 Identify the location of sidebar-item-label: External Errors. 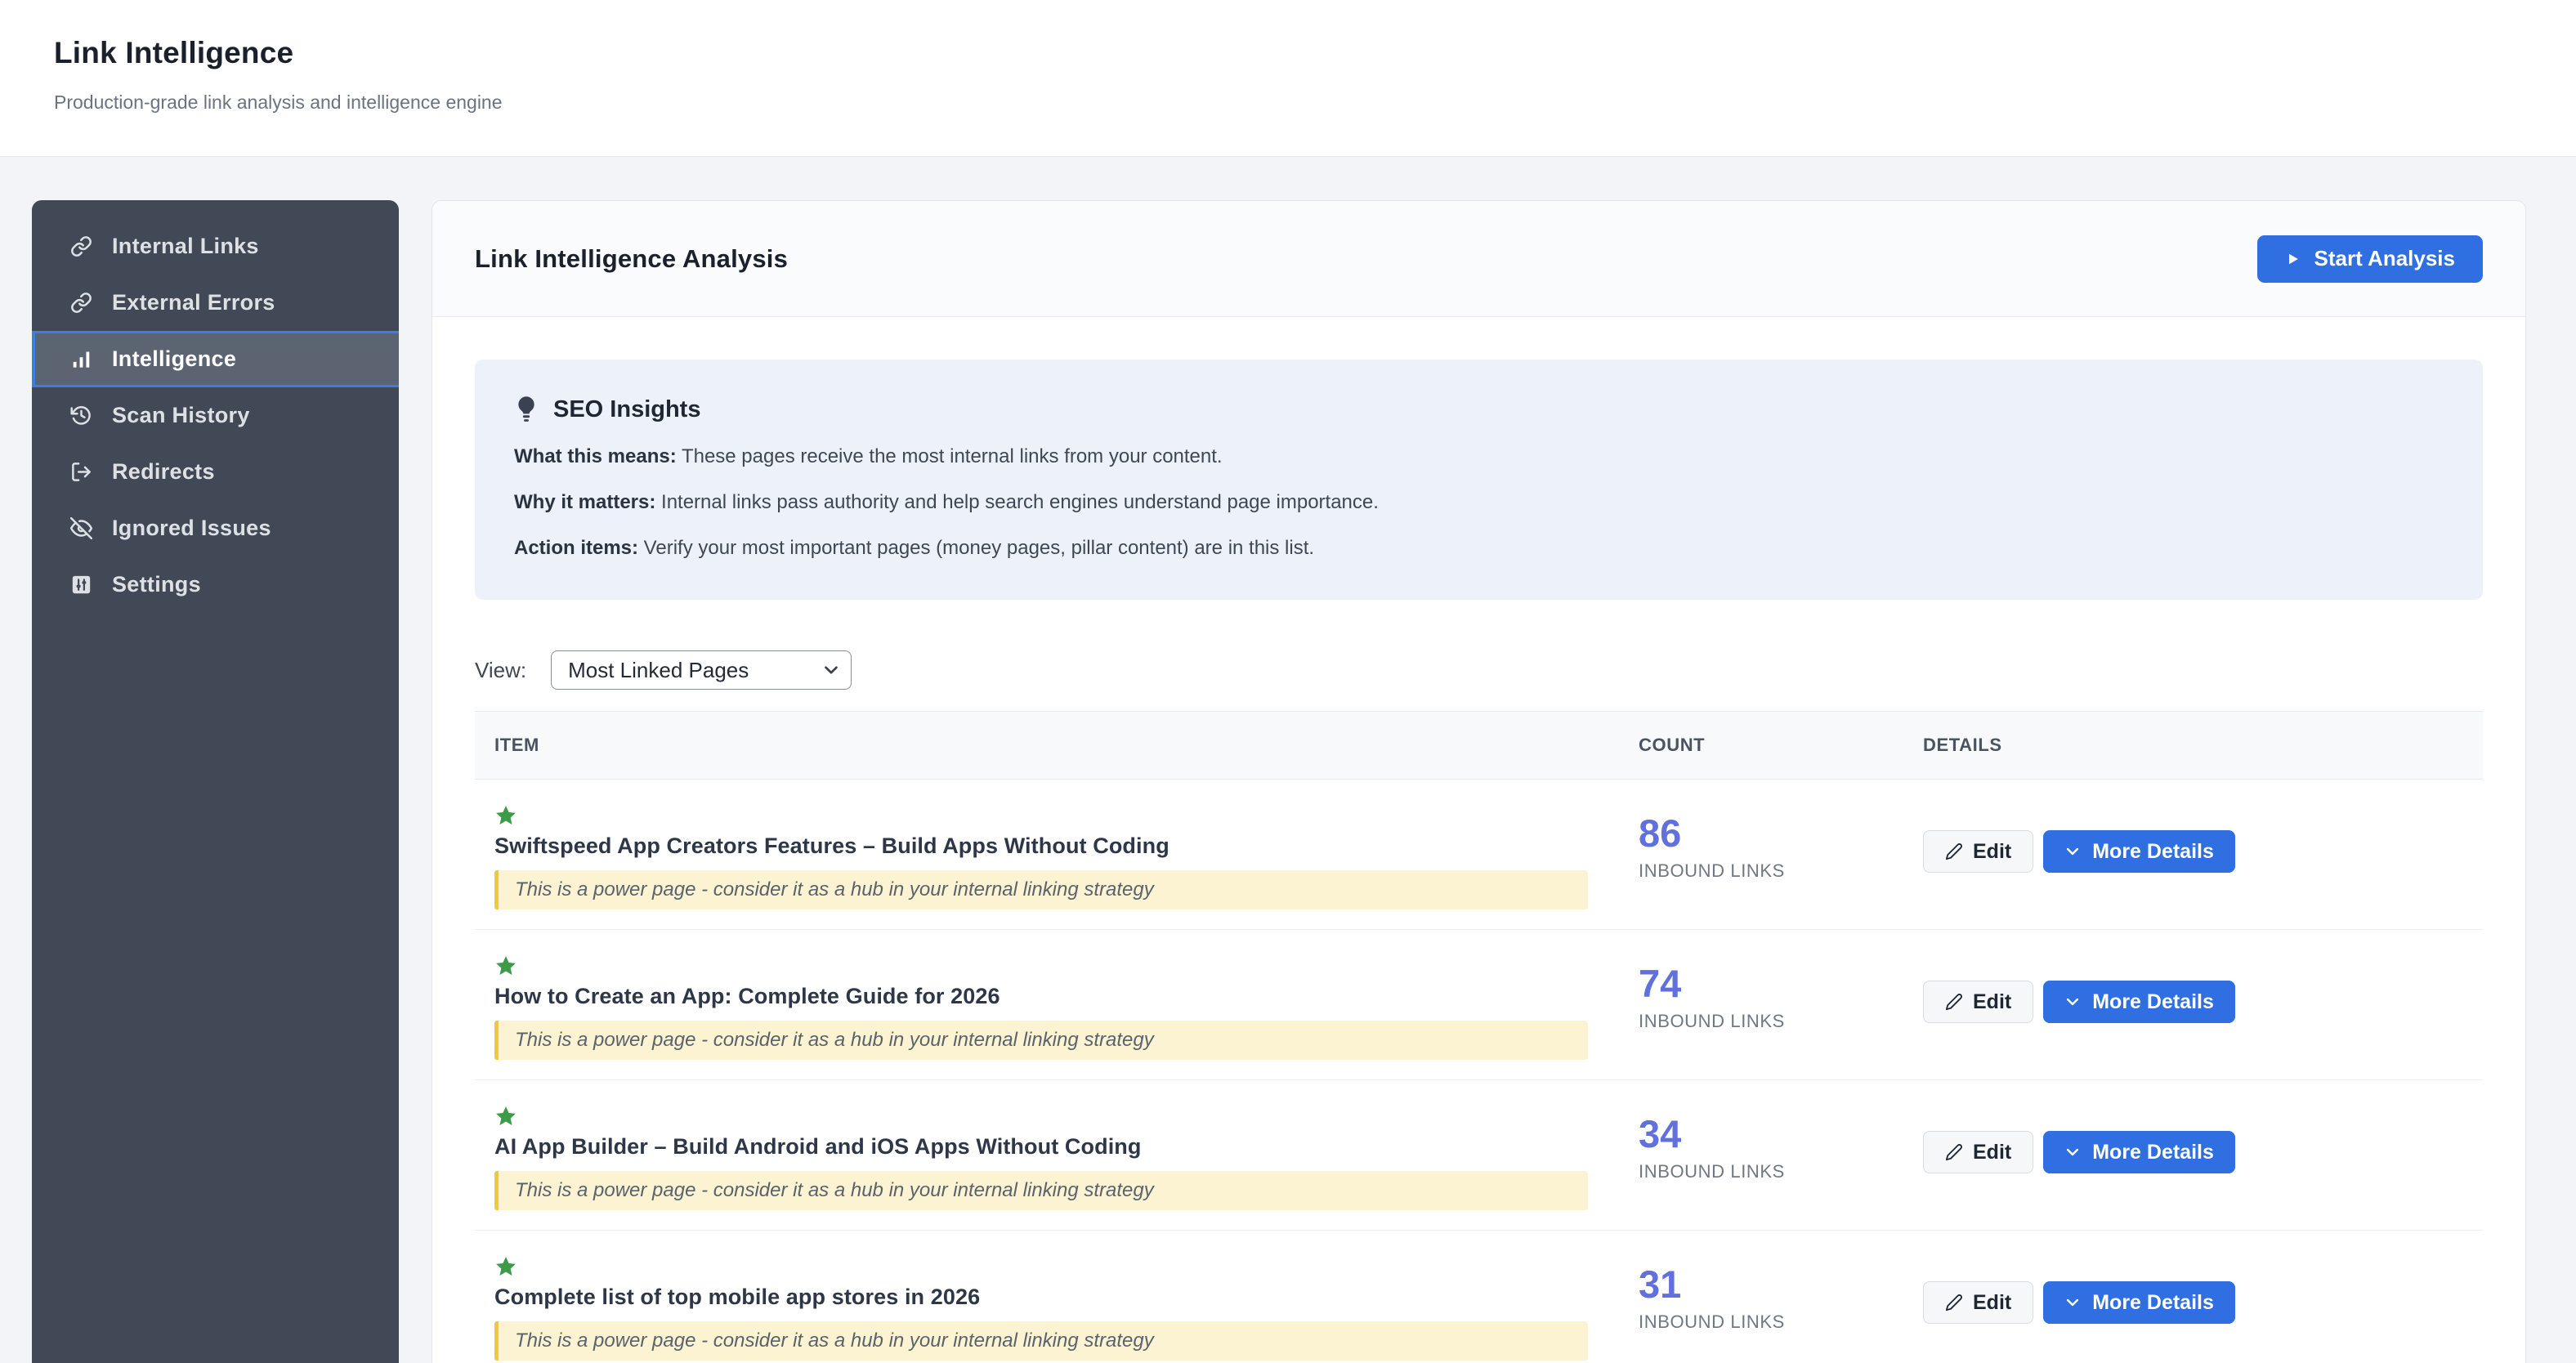
(193, 302).